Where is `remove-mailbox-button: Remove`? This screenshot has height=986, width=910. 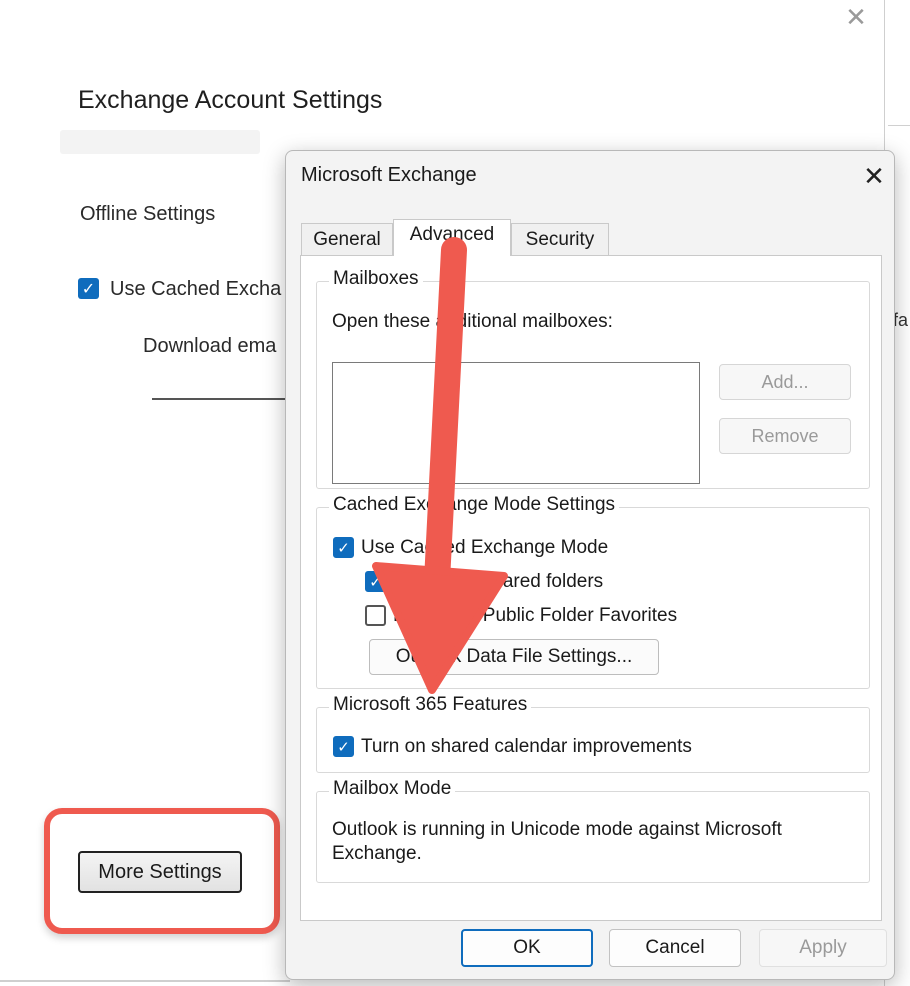
remove-mailbox-button: Remove is located at coordinates (785, 436).